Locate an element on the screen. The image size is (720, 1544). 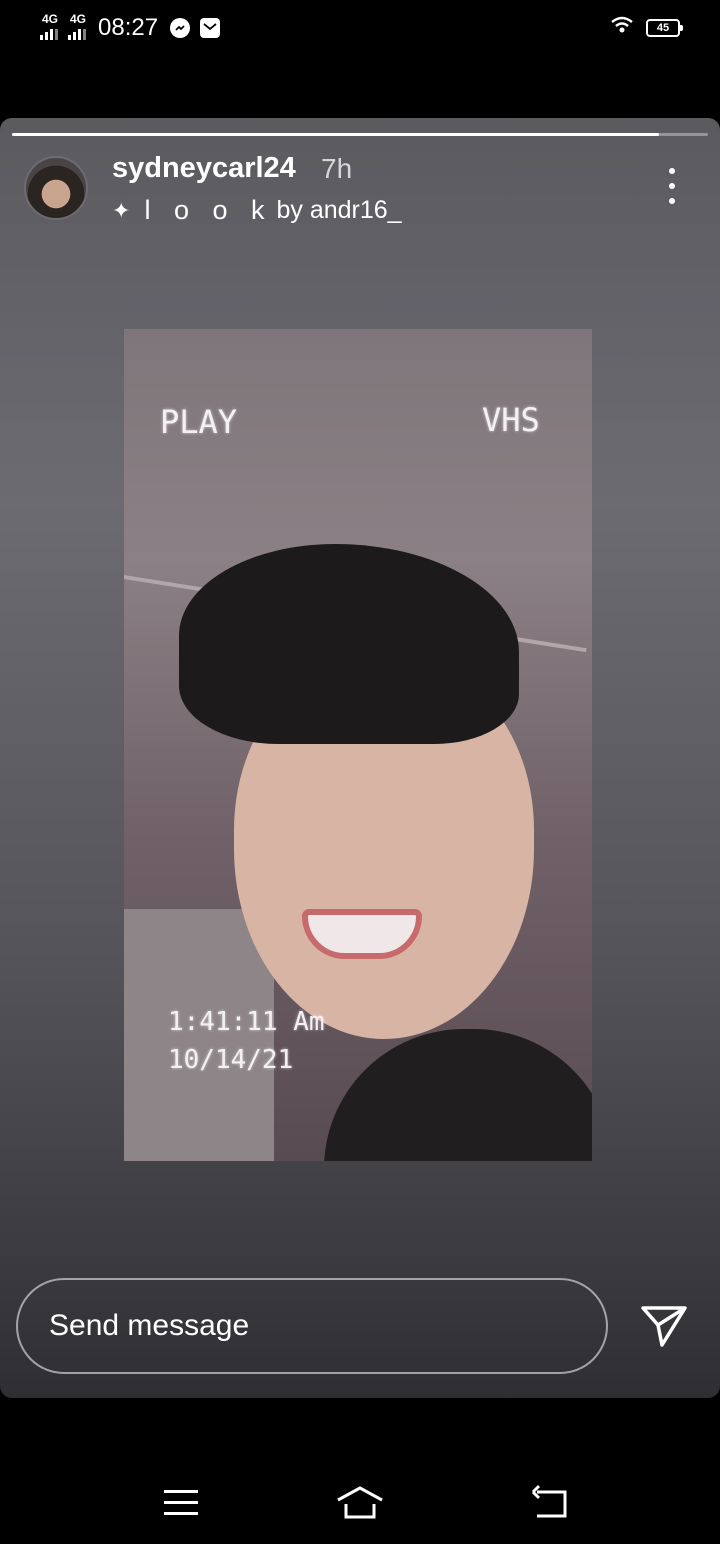
battery-level: 45 is located at coordinates (663, 27).